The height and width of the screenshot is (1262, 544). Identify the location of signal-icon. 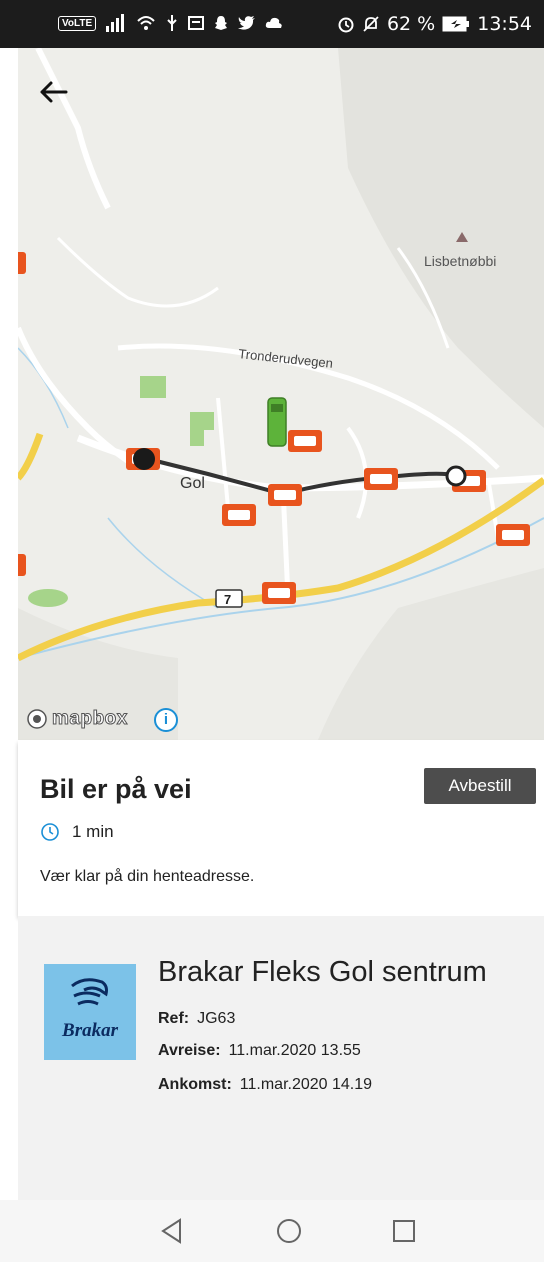
(115, 23).